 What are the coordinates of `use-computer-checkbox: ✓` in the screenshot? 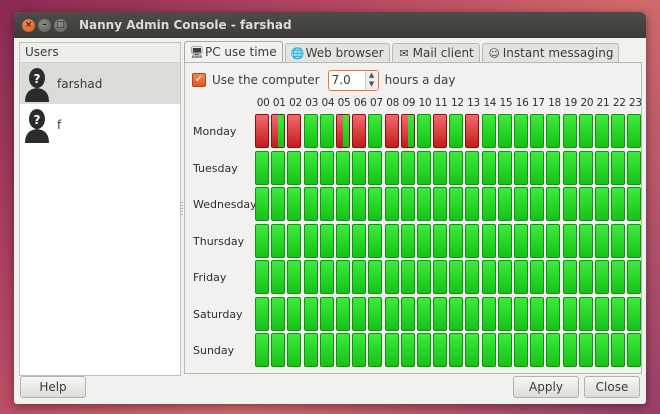 It's located at (199, 80).